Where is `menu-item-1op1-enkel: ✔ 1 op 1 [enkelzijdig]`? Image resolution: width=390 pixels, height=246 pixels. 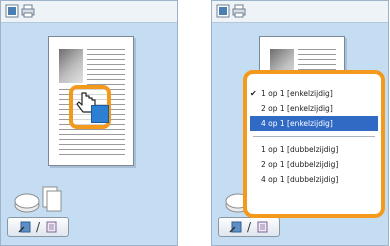
menu-item-1op1-enkel: ✔ 1 op 1 [enkelzijdig] is located at coordinates (314, 93).